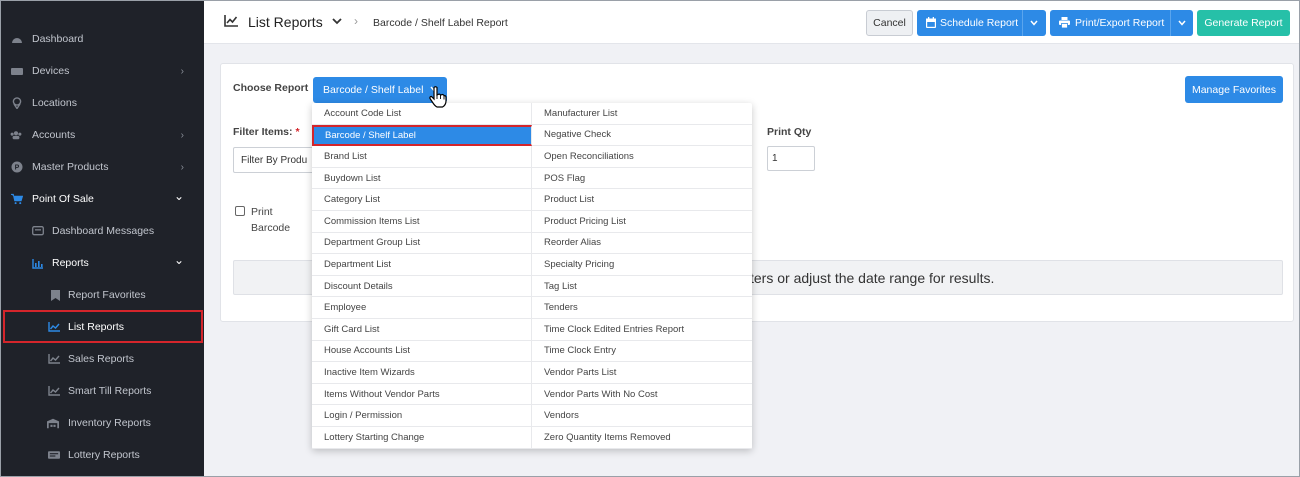  Describe the element at coordinates (422, 178) in the screenshot. I see `report-option: Buydown List` at that location.